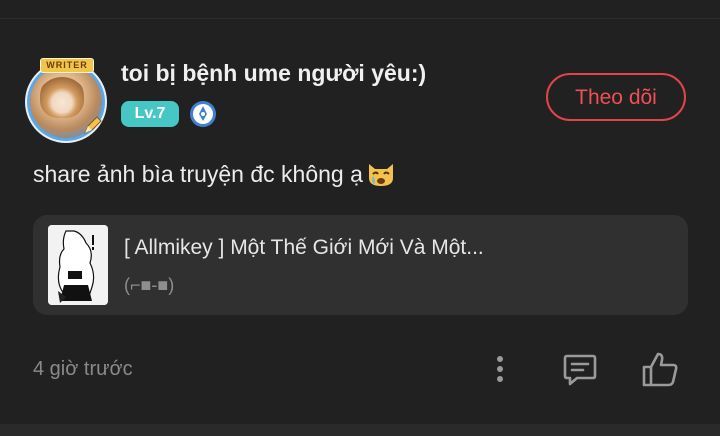 This screenshot has width=720, height=436. Describe the element at coordinates (93, 125) in the screenshot. I see `pen-icon` at that location.